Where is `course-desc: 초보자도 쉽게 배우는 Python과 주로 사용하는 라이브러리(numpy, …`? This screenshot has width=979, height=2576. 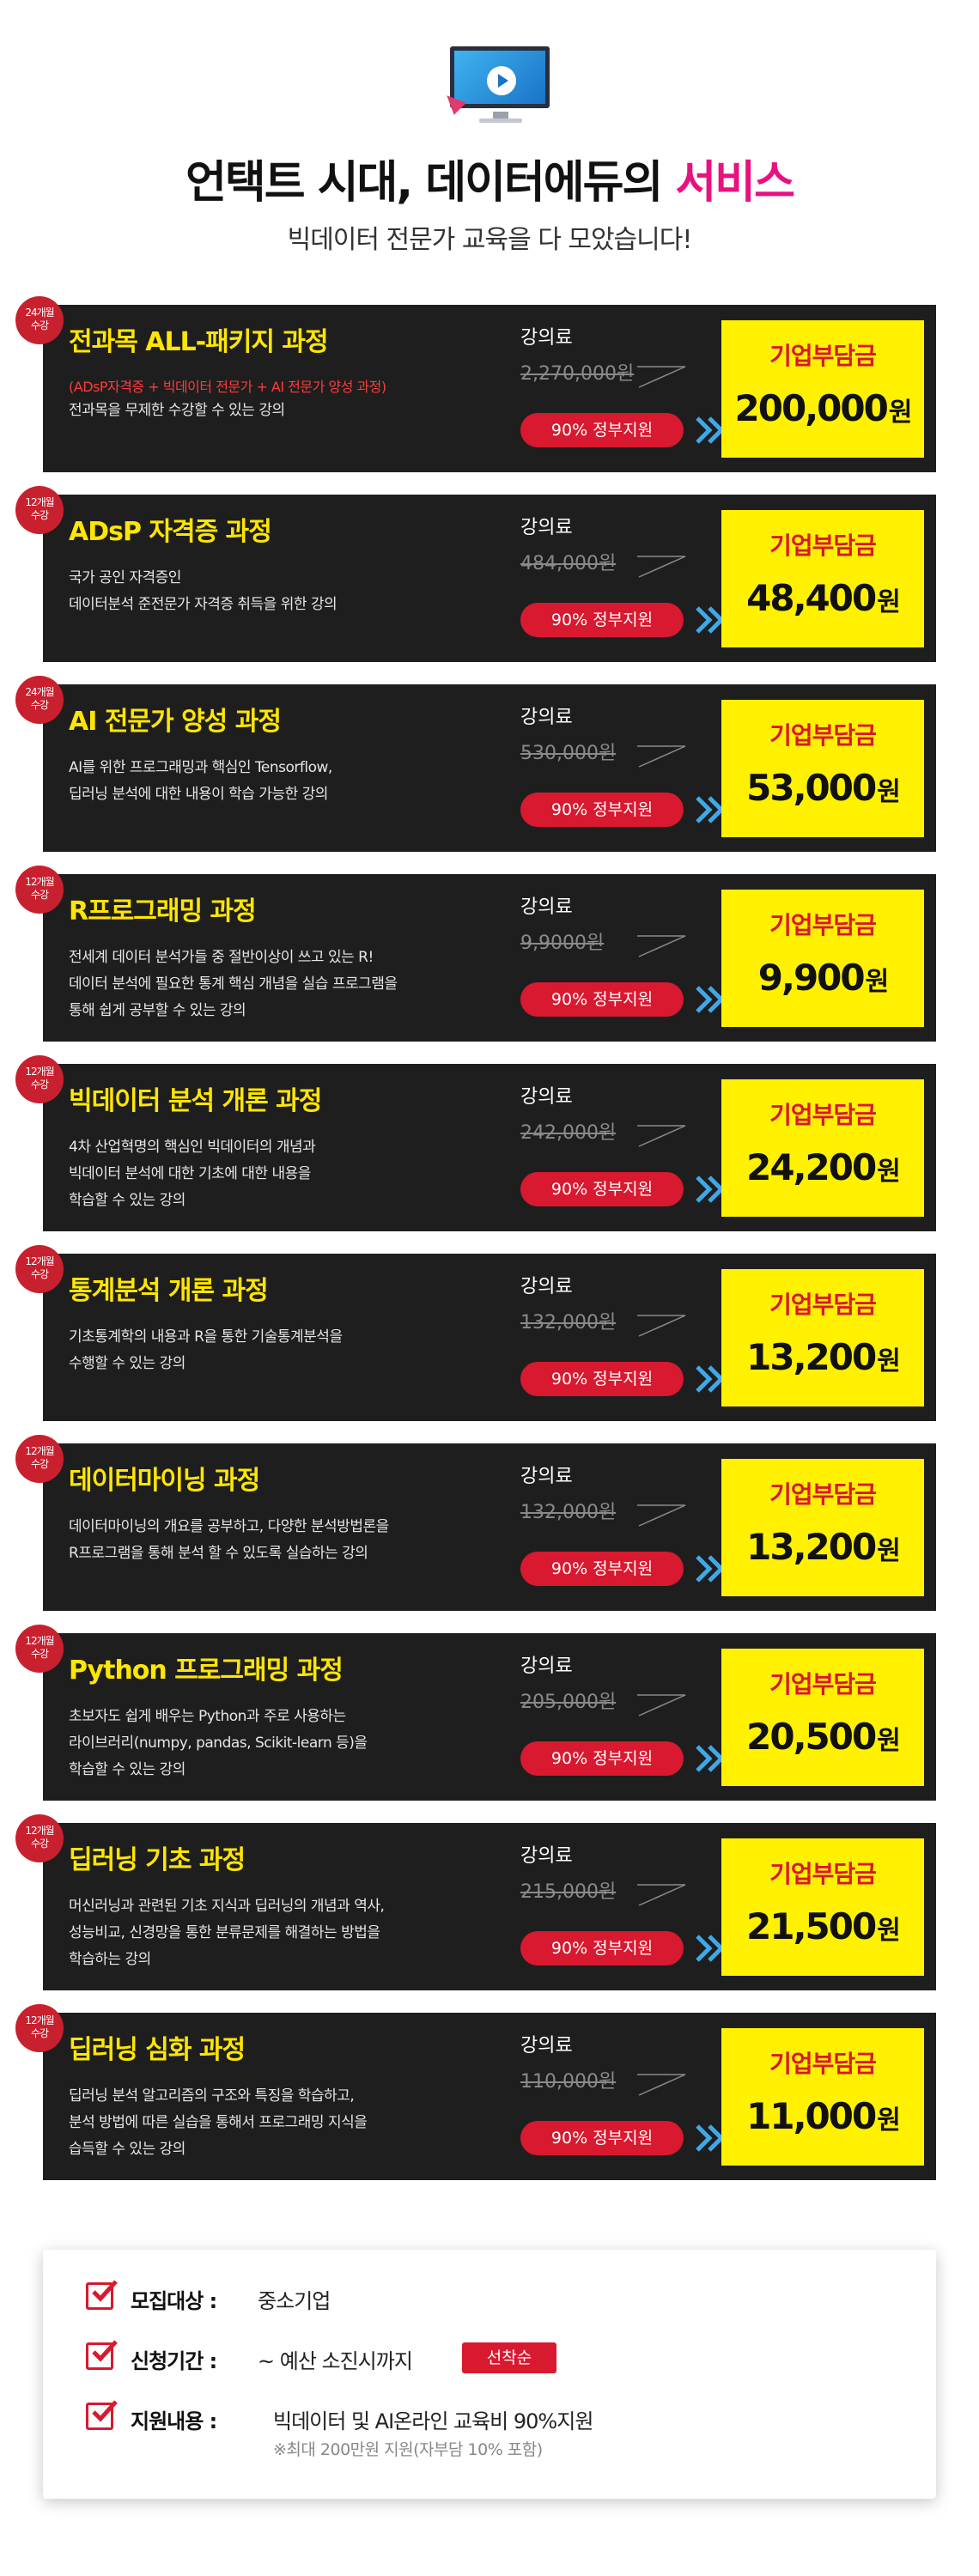
course-desc: 초보자도 쉽게 배우는 Python과 주로 사용하는 라이브러리(numpy, … is located at coordinates (219, 1744).